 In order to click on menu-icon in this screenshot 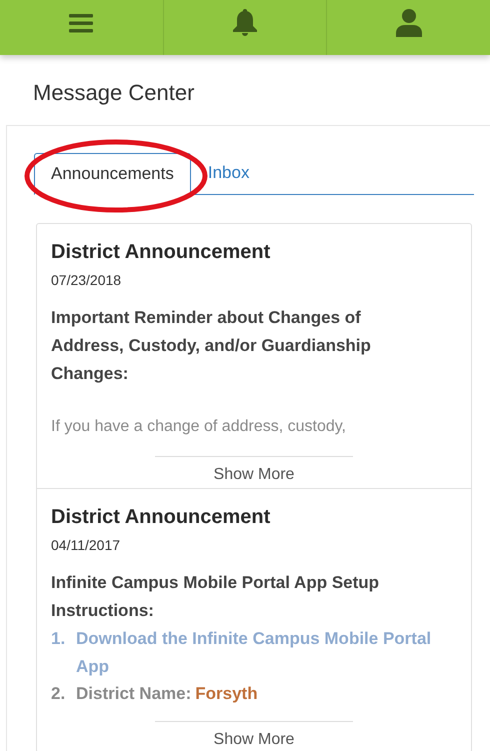, I will do `click(81, 22)`.